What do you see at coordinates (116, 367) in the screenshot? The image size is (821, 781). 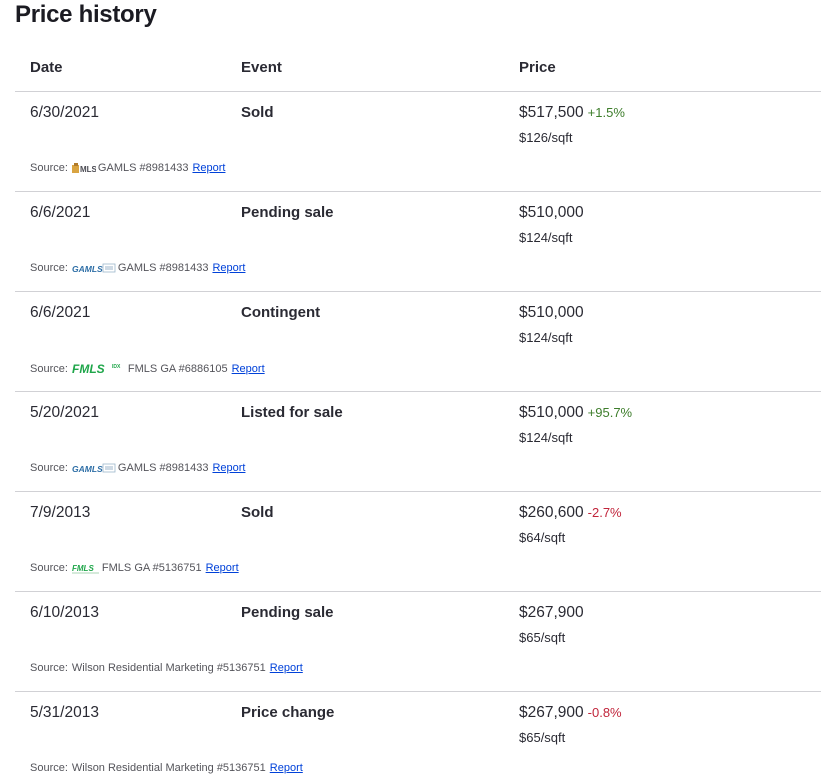 I see `svg-text: IDX` at bounding box center [116, 367].